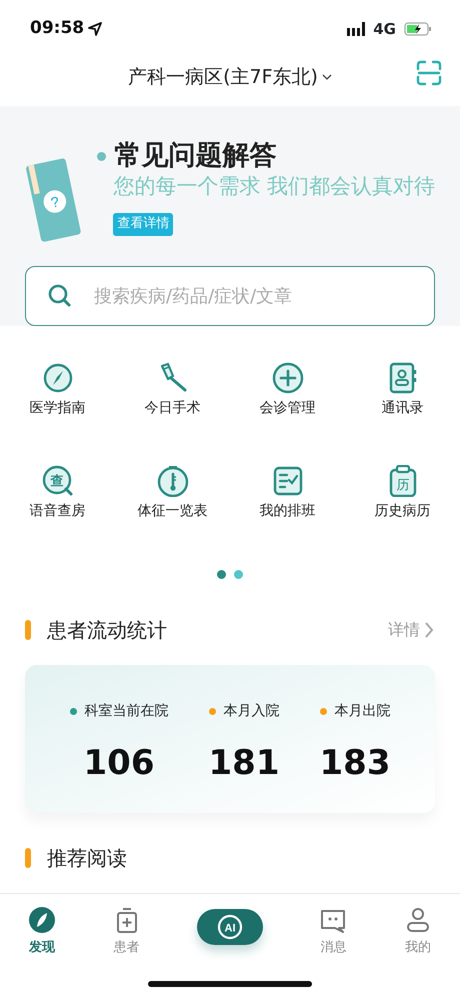 Image resolution: width=460 pixels, height=996 pixels. I want to click on stat-value: 181, so click(244, 763).